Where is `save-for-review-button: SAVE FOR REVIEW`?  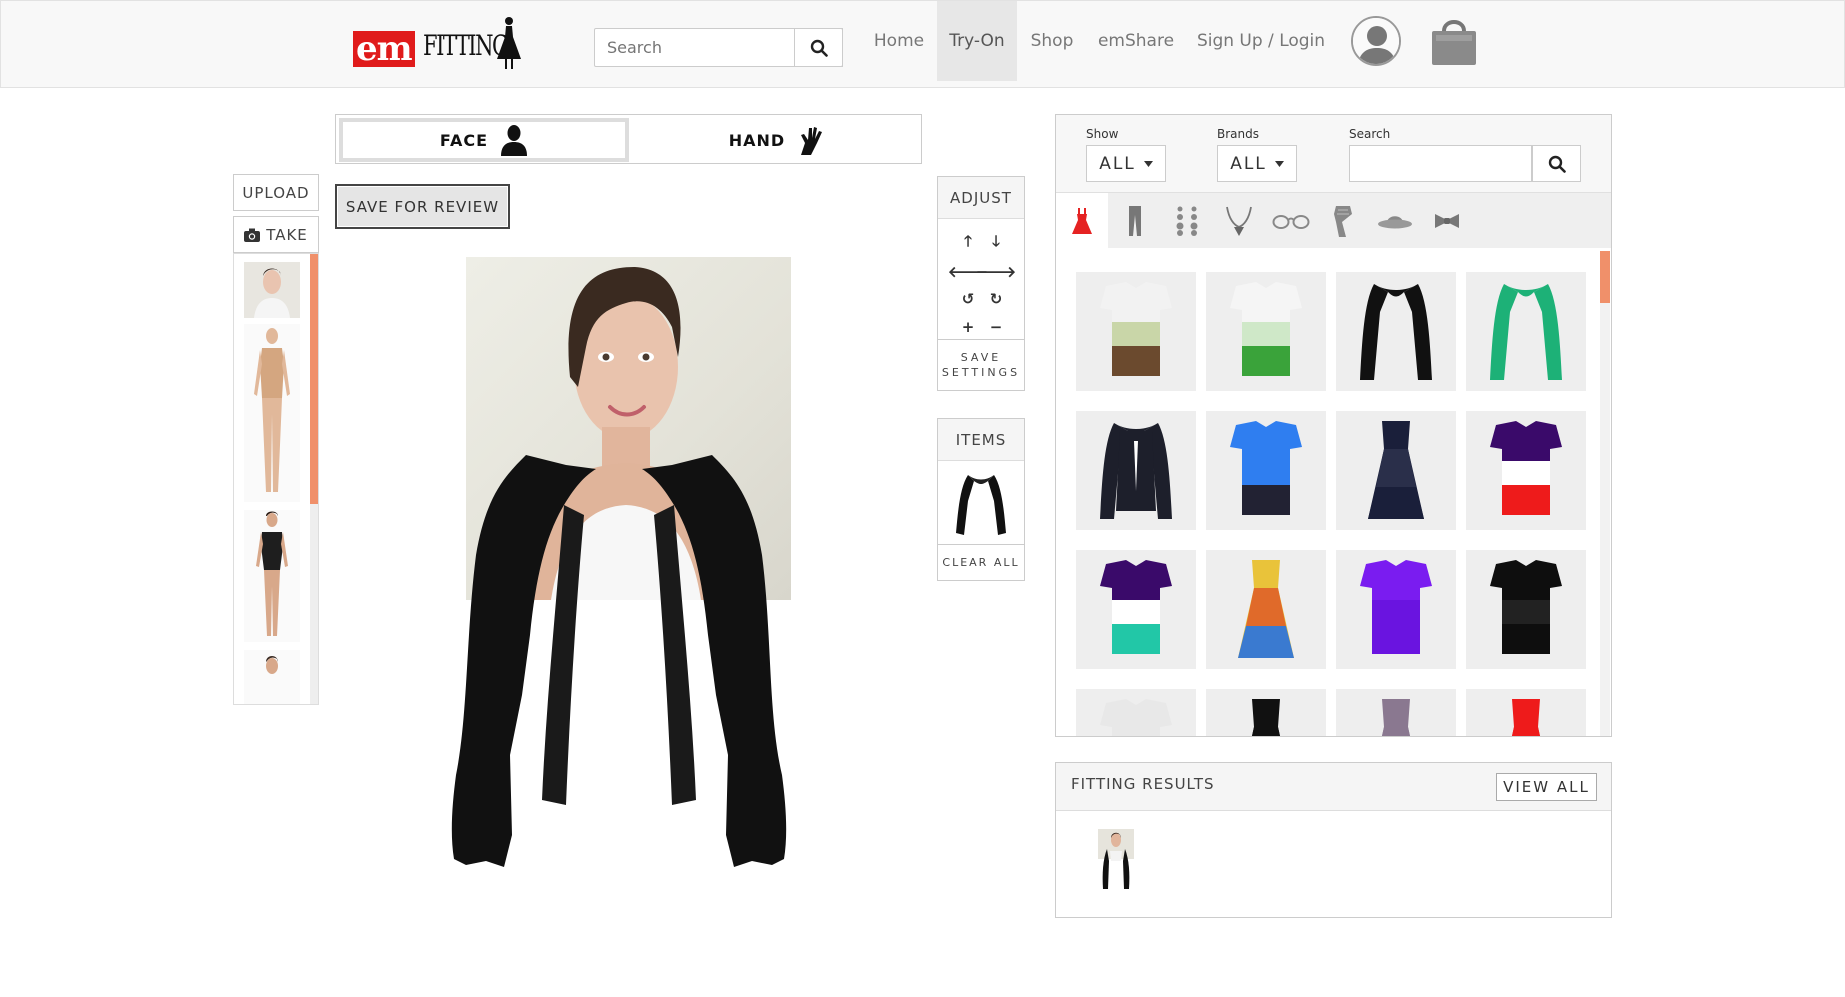 save-for-review-button: SAVE FOR REVIEW is located at coordinates (422, 206).